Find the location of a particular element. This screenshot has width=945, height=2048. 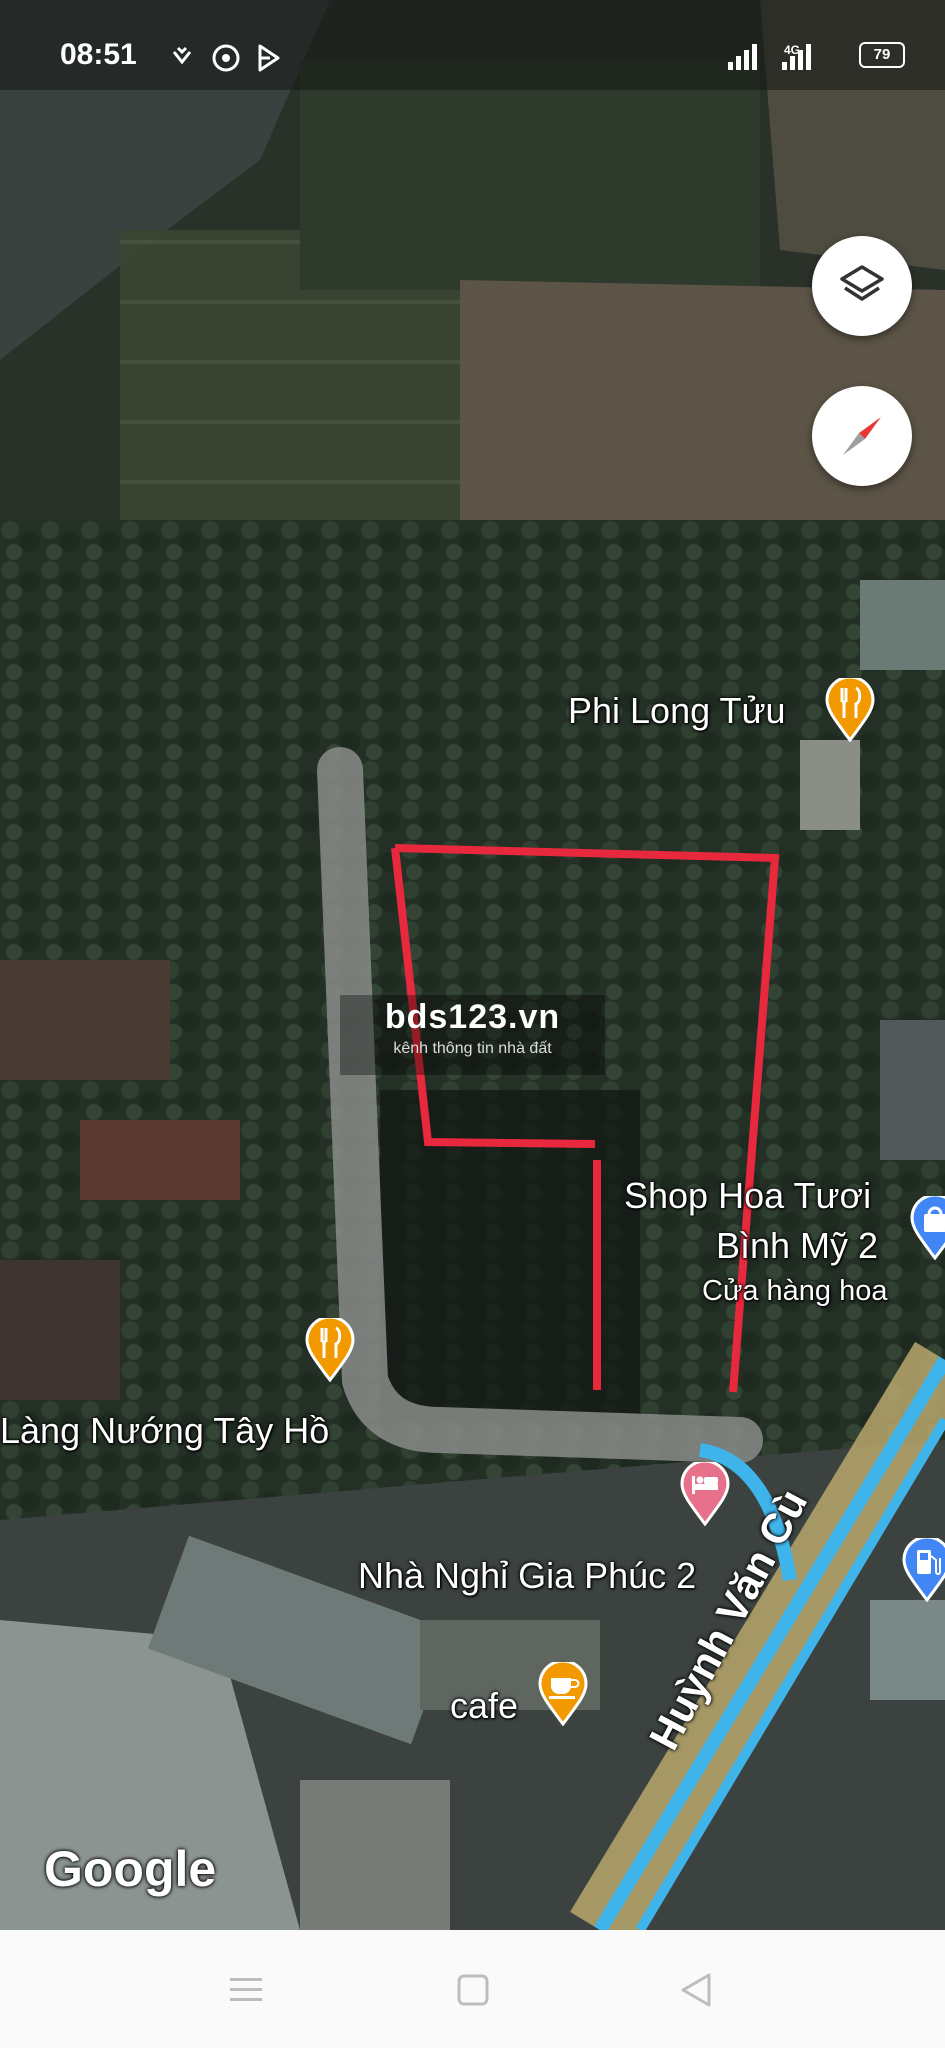

layers-icon is located at coordinates (862, 283).